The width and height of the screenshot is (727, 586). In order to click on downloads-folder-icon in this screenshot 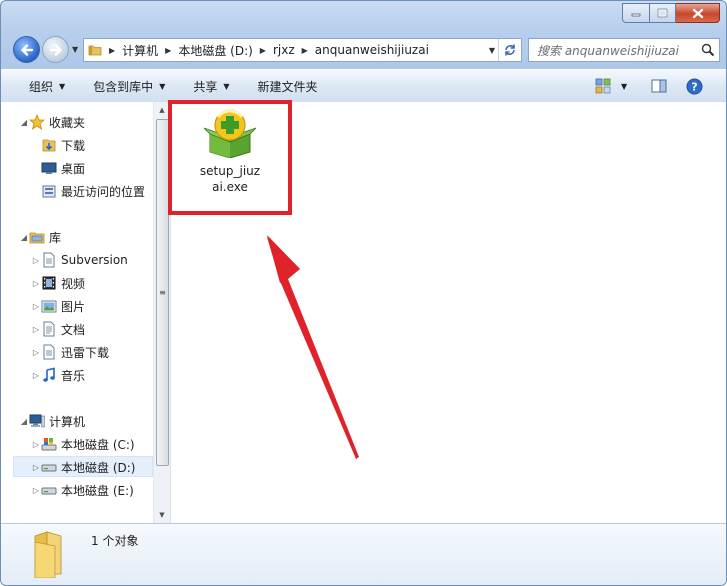, I will do `click(49, 145)`.